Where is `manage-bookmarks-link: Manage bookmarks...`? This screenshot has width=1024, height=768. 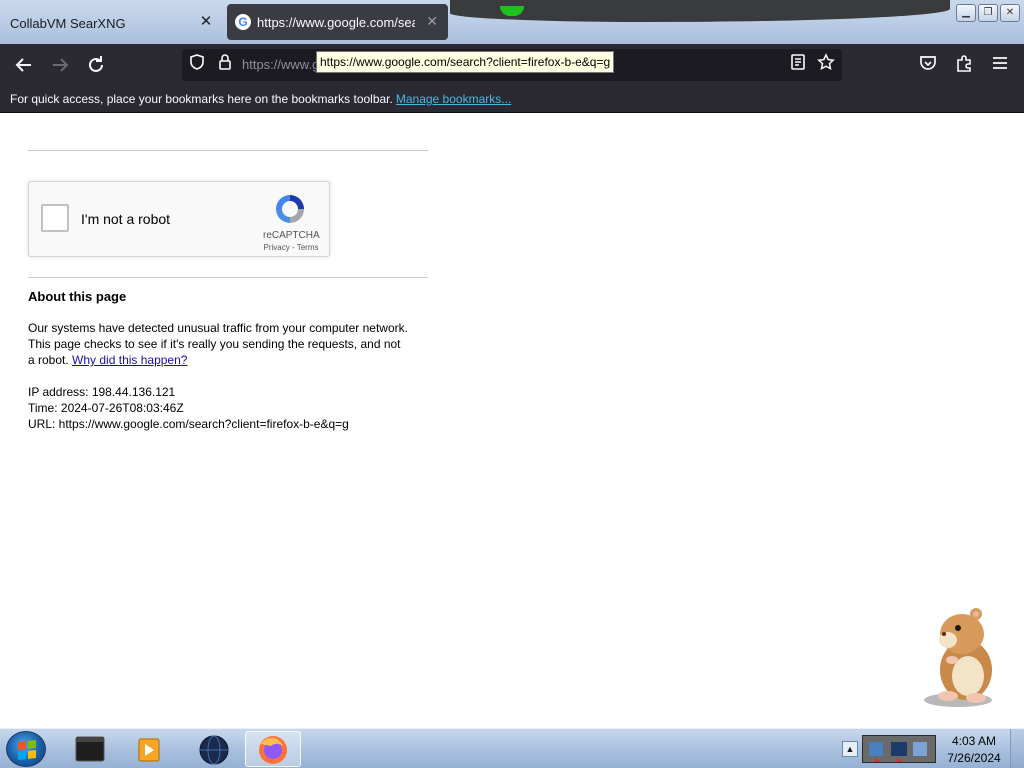
manage-bookmarks-link: Manage bookmarks... is located at coordinates (453, 99).